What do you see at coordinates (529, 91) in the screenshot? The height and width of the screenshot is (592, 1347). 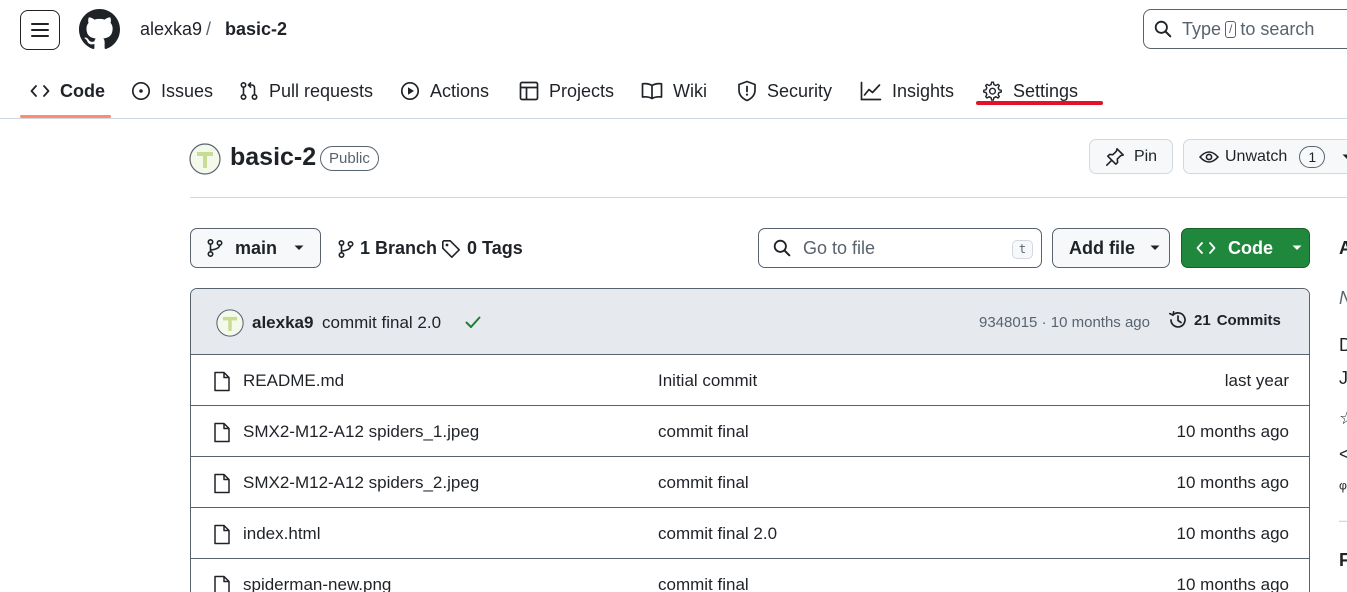 I see `table-icon` at bounding box center [529, 91].